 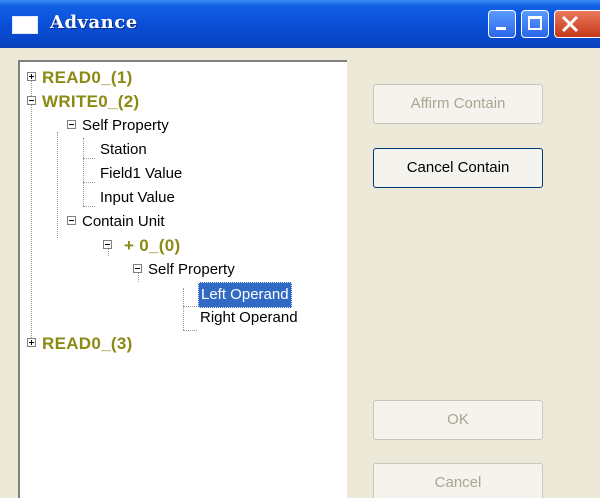 I want to click on tree-item-label: + 0_(0), so click(x=152, y=245).